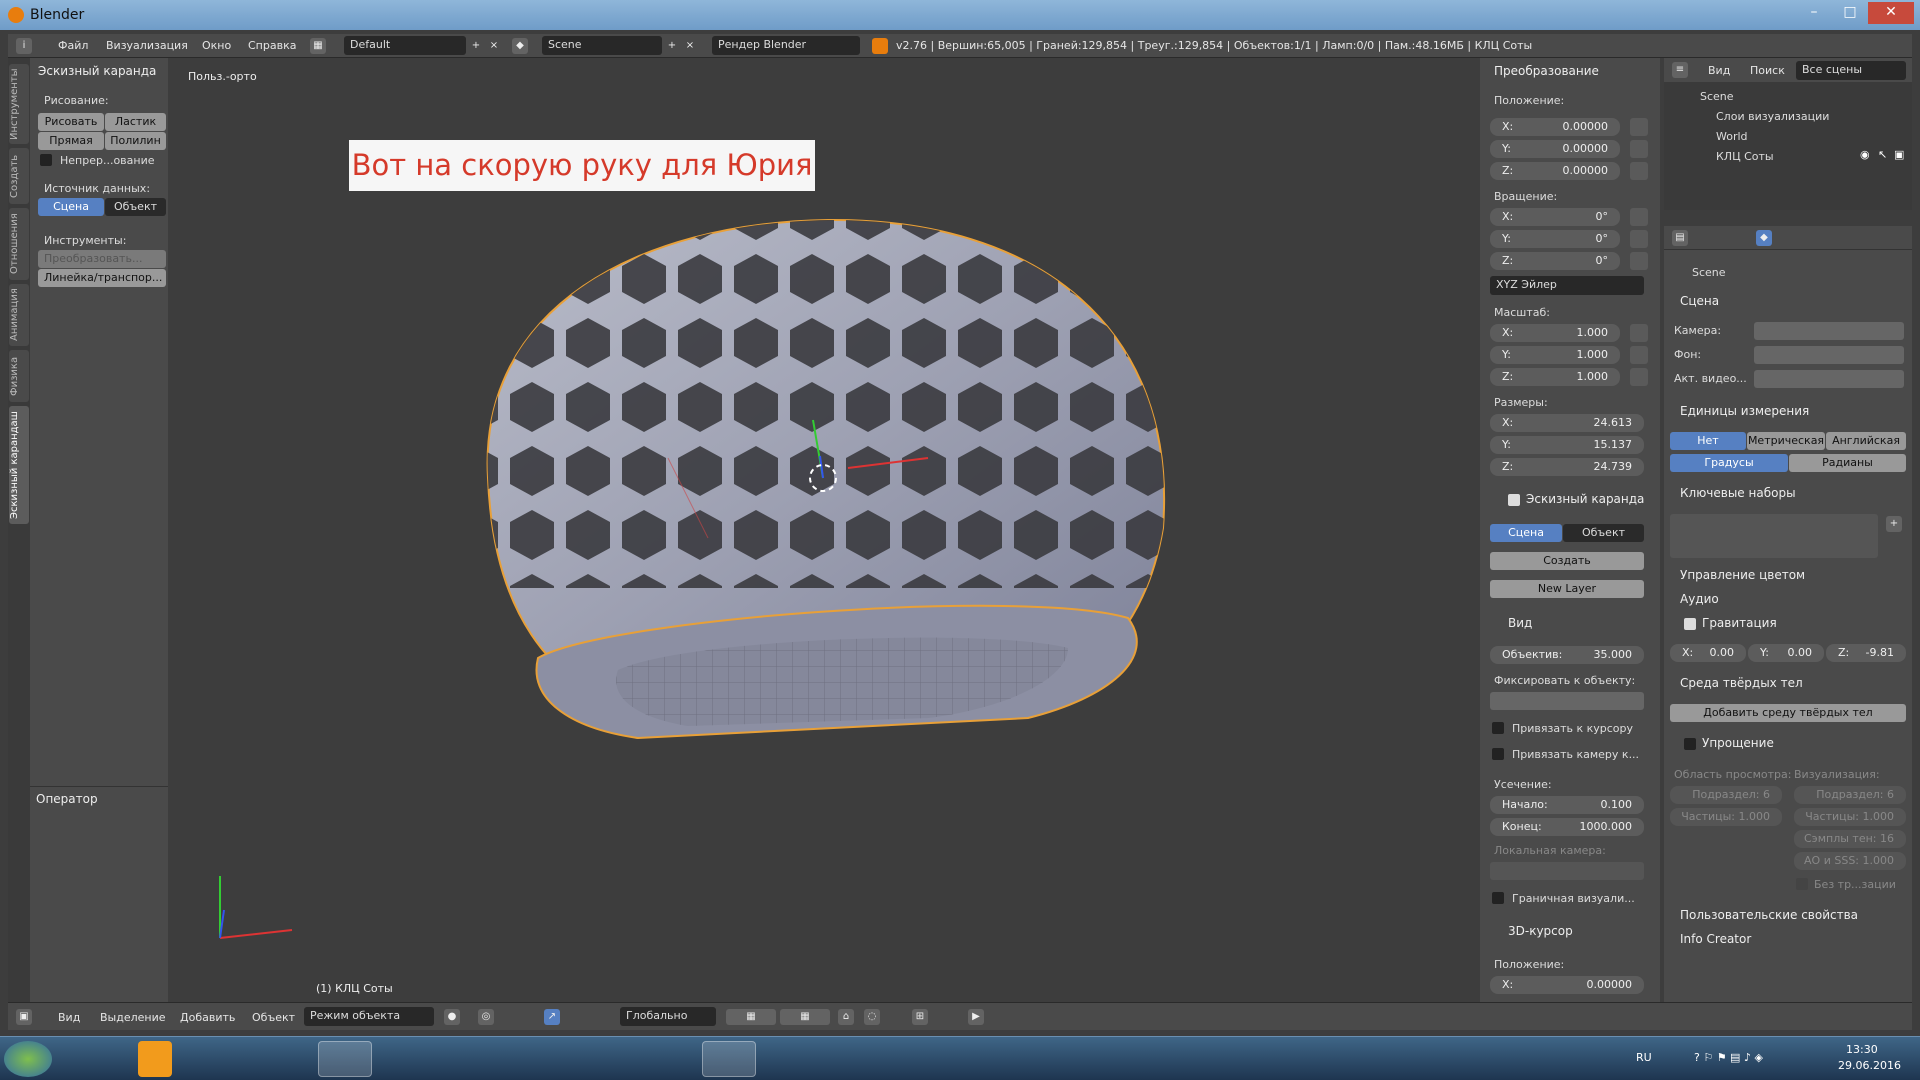 Image resolution: width=1920 pixels, height=1080 pixels. What do you see at coordinates (1728, 1057) in the screenshot?
I see `tray-icons: ? ⚐ ⚑ ▤ ♪ ◈` at bounding box center [1728, 1057].